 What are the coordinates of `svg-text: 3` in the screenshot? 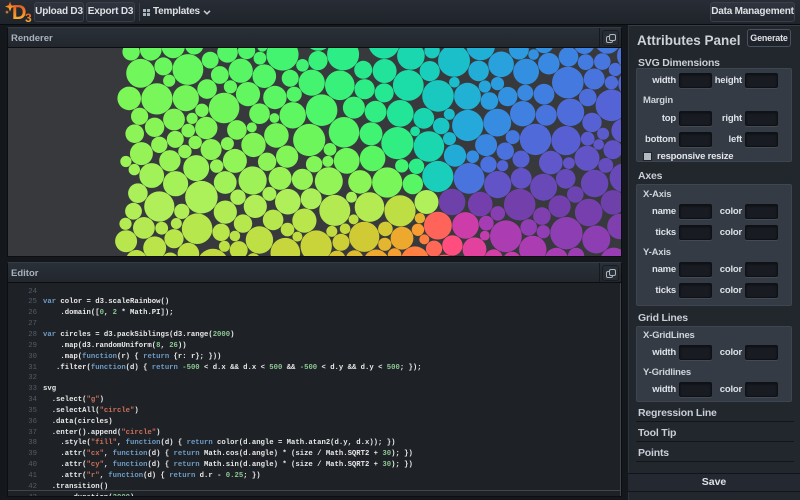 It's located at (28, 17).